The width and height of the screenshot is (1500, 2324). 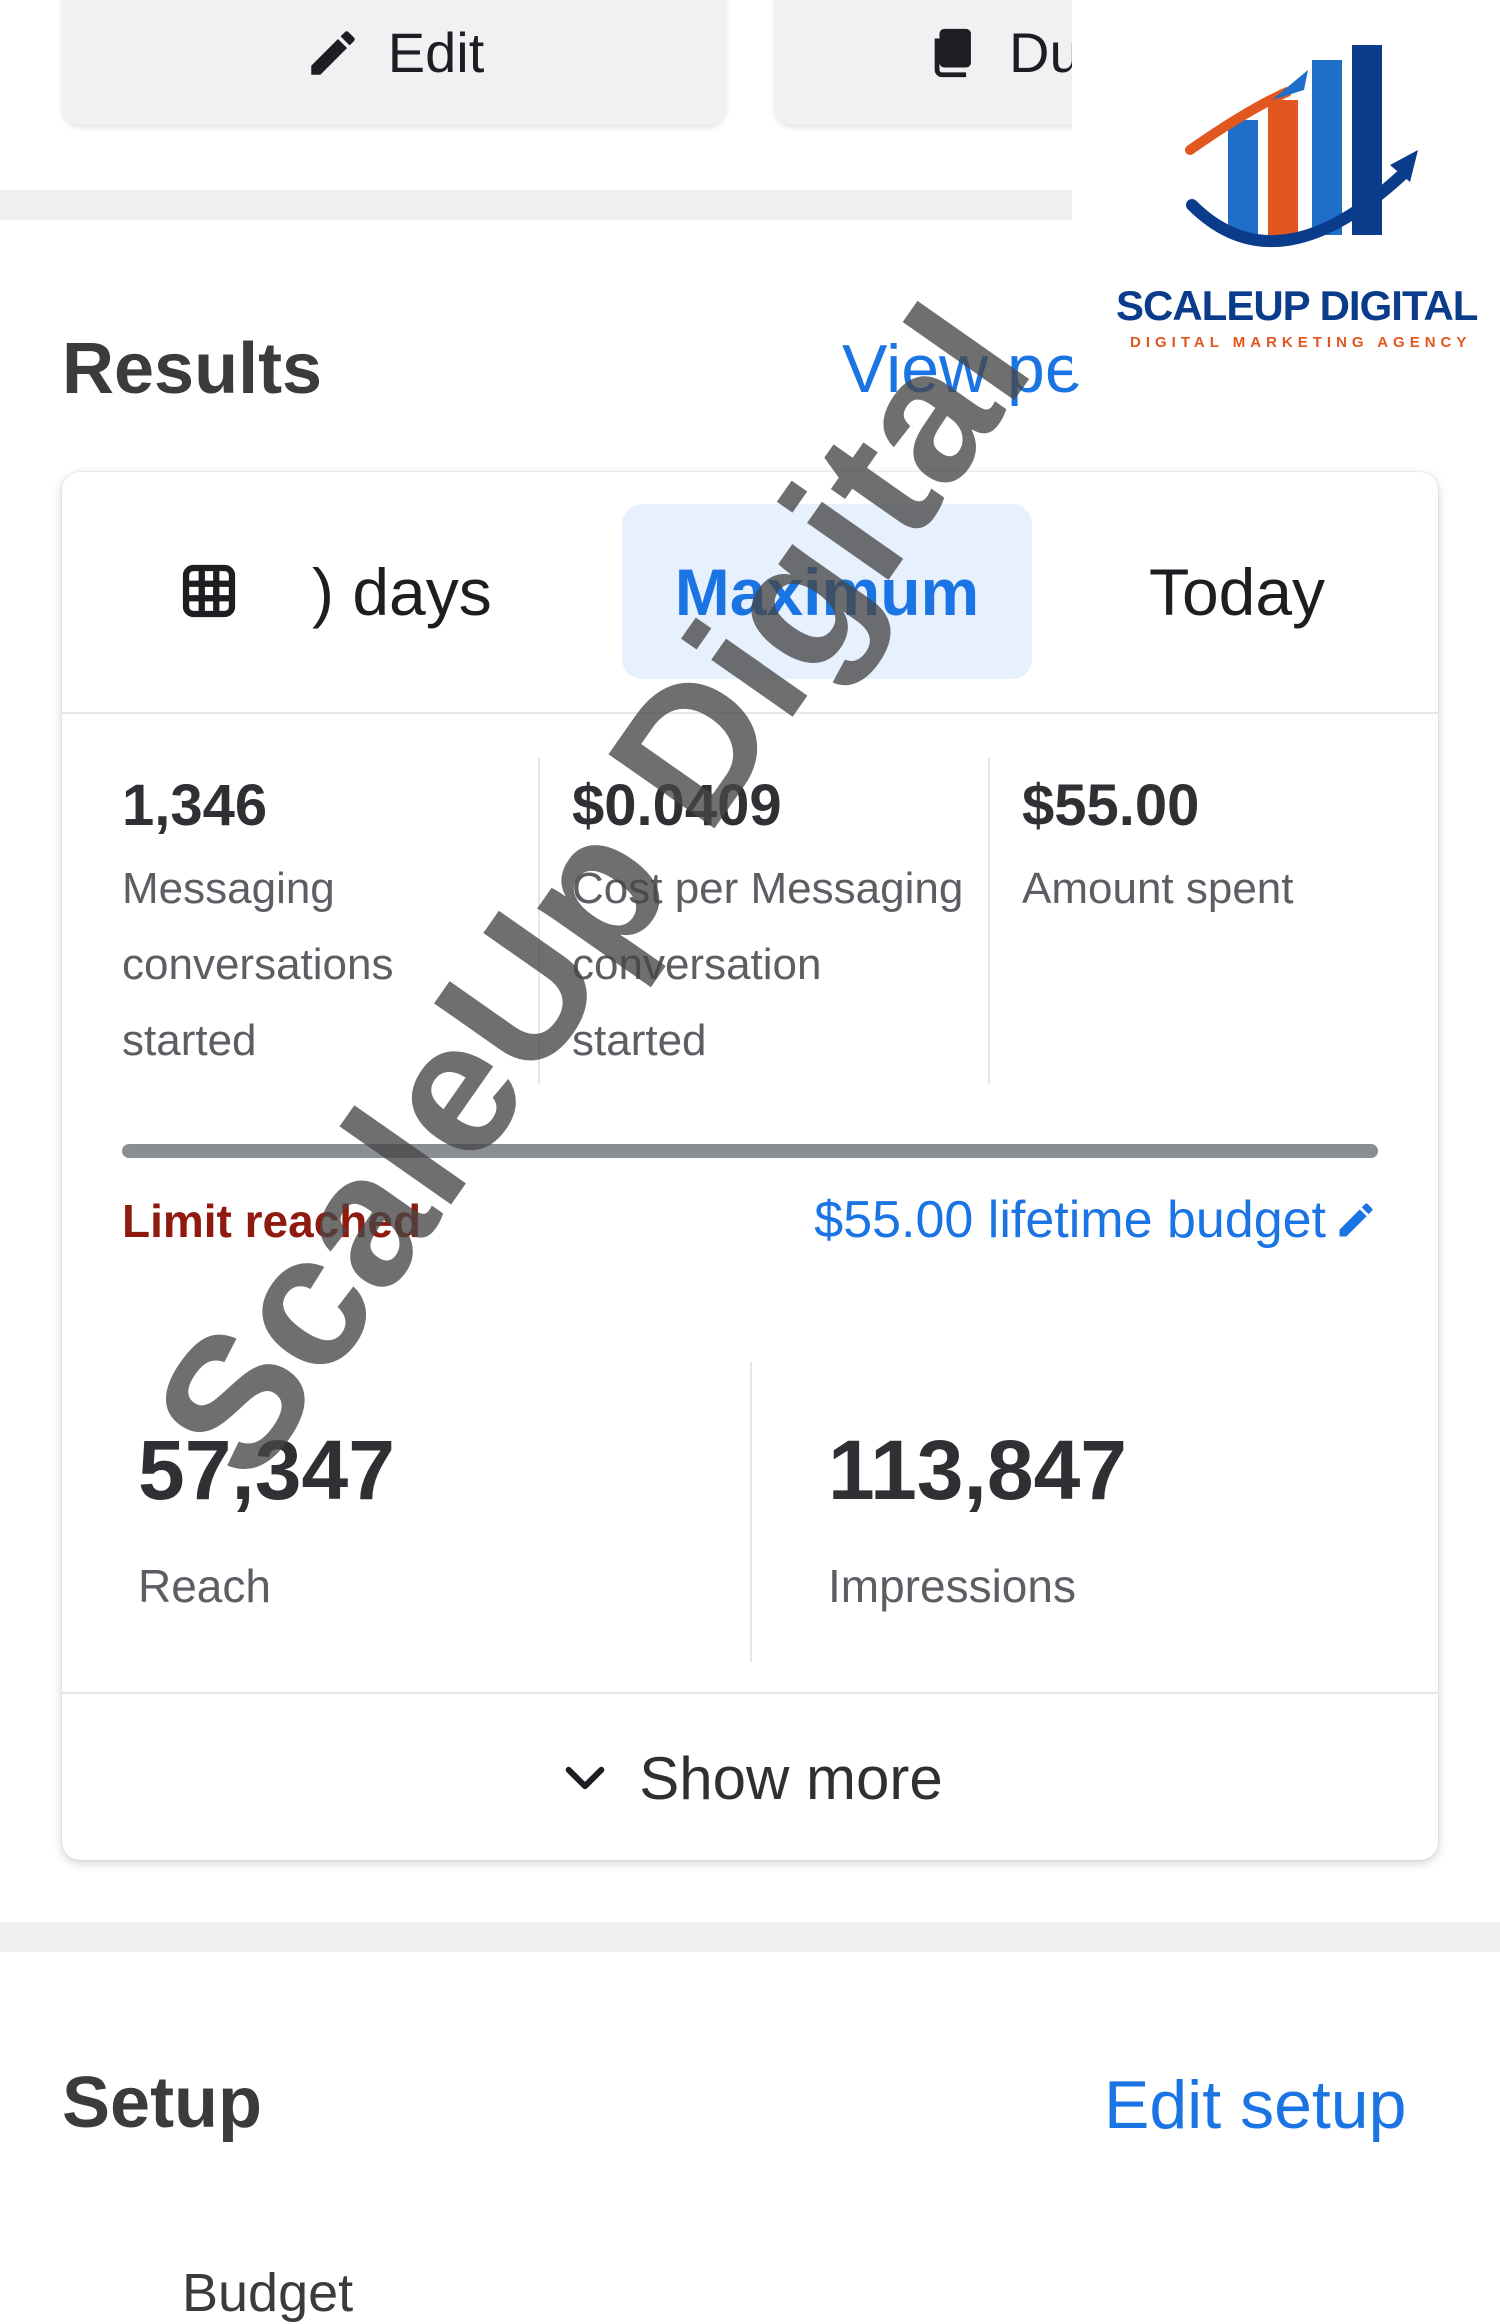 What do you see at coordinates (162, 2103) in the screenshot?
I see `setup-title: Setup` at bounding box center [162, 2103].